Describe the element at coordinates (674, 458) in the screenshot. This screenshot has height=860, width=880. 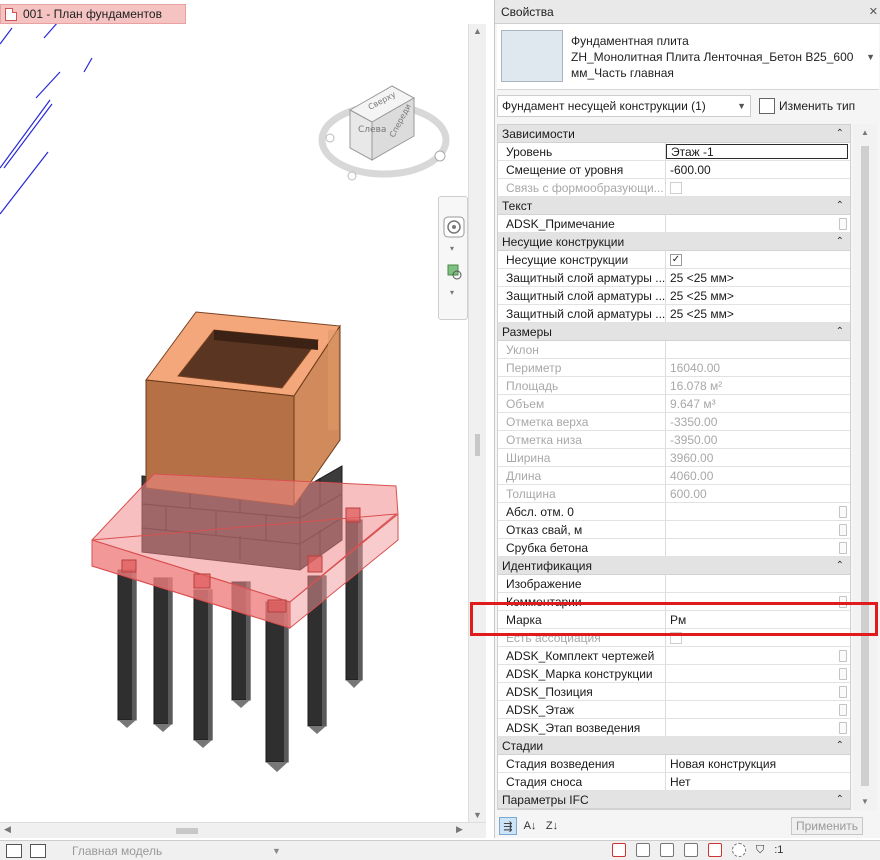
I see `property-row: Ширина 3960.00` at that location.